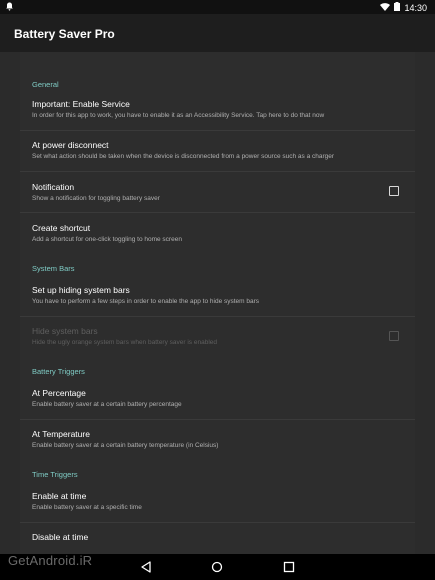 This screenshot has height=580, width=435. Describe the element at coordinates (394, 336) in the screenshot. I see `hide-system-bars-checkbox` at that location.